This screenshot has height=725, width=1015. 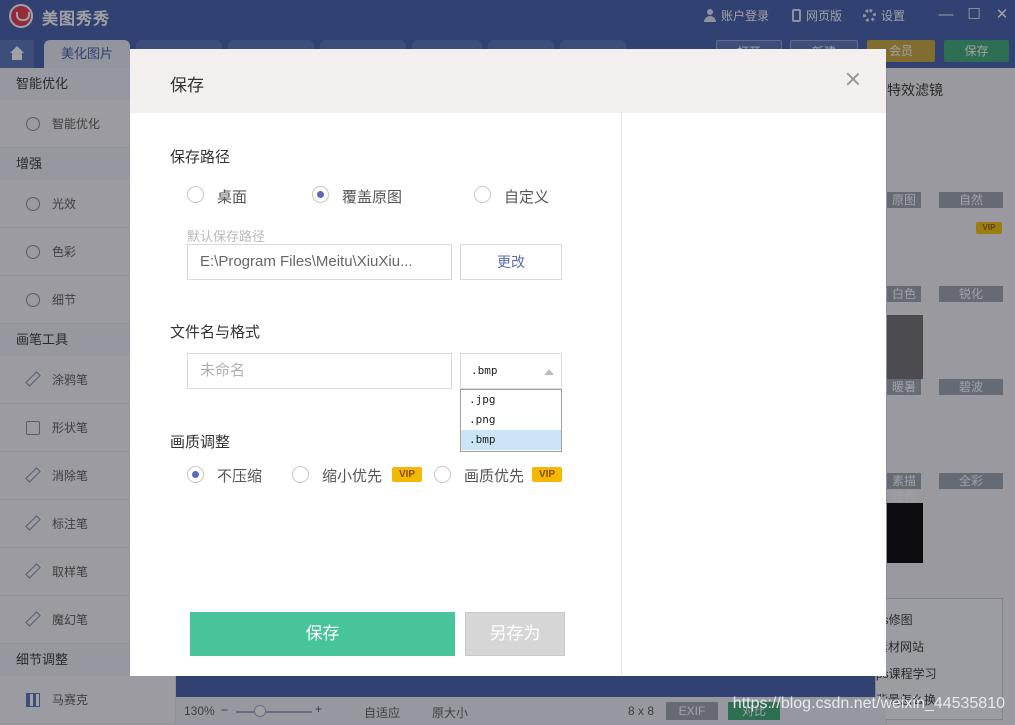 I want to click on dialog-title: 保存, so click(x=187, y=85).